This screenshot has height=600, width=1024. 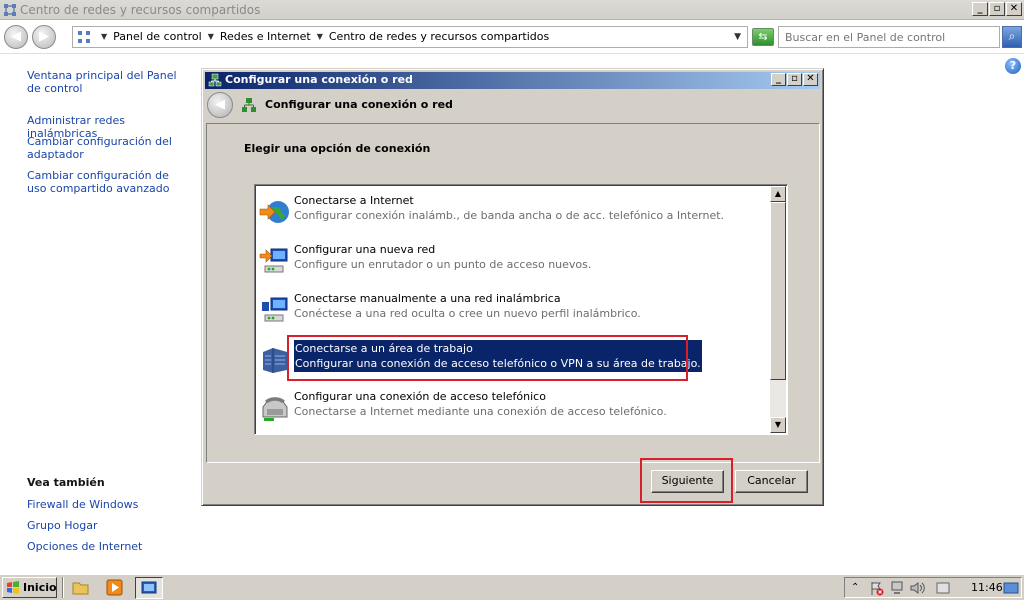 I want to click on list-scrollbar: ▲ ▼, so click(x=778, y=309).